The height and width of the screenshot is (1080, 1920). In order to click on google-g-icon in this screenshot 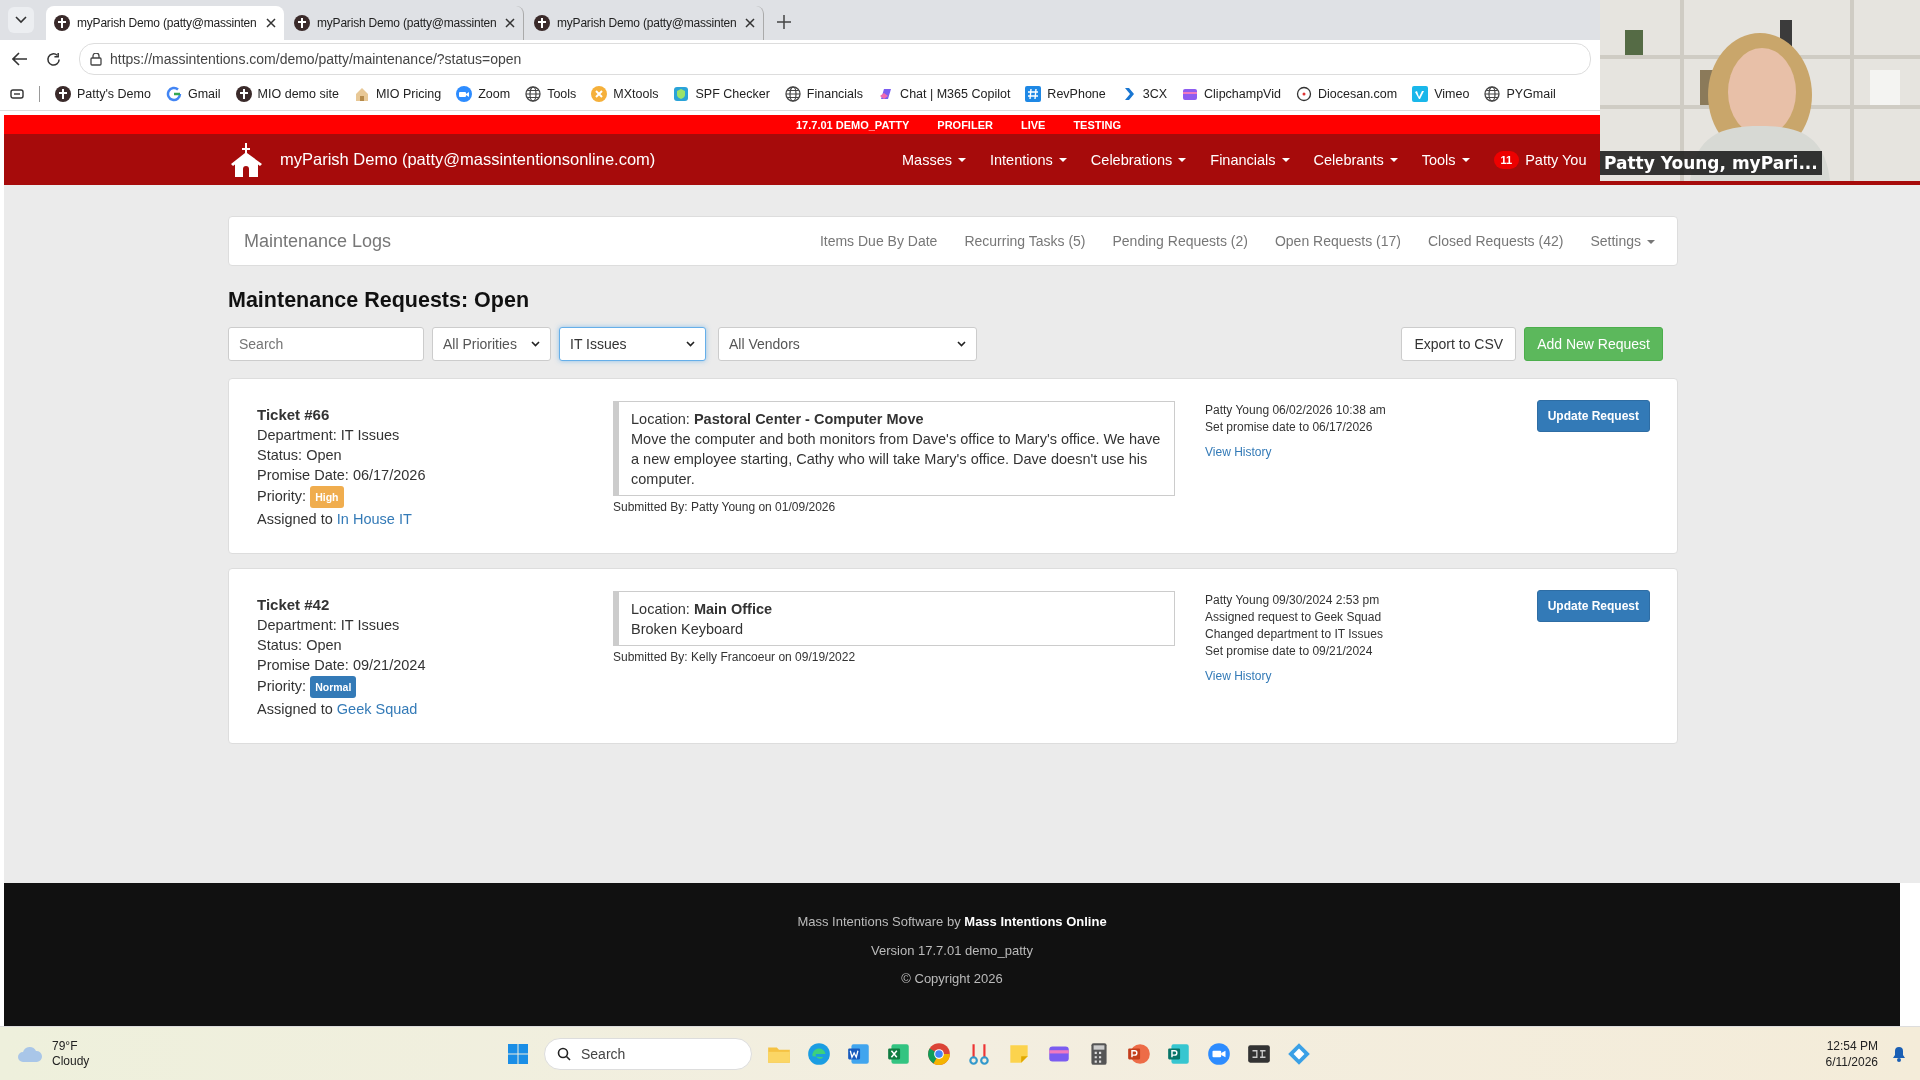, I will do `click(173, 94)`.